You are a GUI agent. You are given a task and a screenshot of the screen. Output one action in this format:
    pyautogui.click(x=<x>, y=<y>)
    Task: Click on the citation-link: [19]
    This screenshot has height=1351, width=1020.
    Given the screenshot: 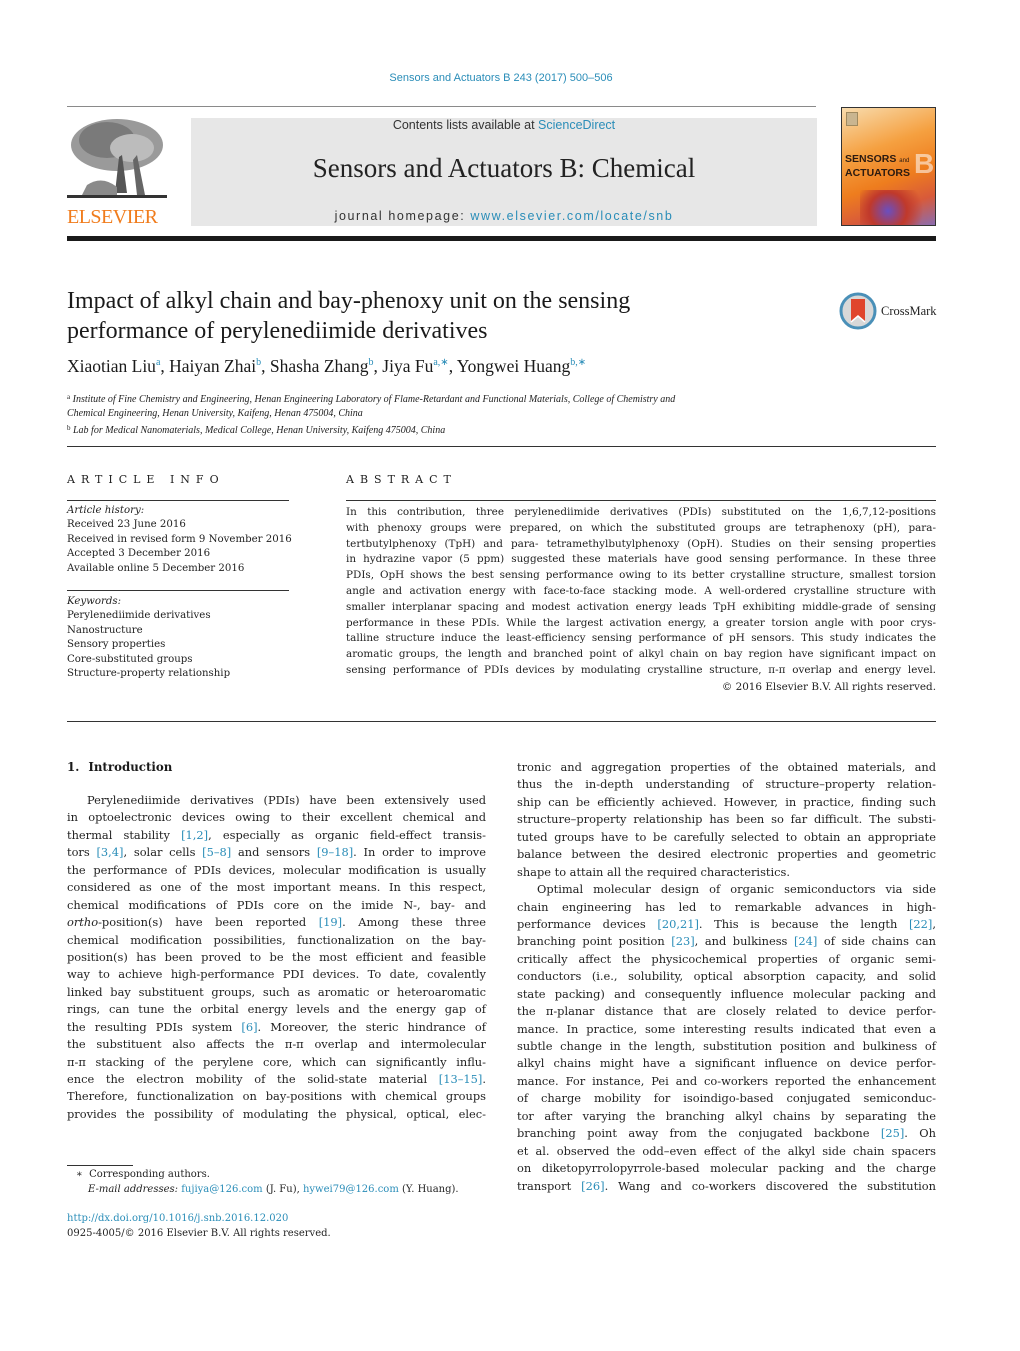 What is the action you would take?
    pyautogui.click(x=330, y=922)
    